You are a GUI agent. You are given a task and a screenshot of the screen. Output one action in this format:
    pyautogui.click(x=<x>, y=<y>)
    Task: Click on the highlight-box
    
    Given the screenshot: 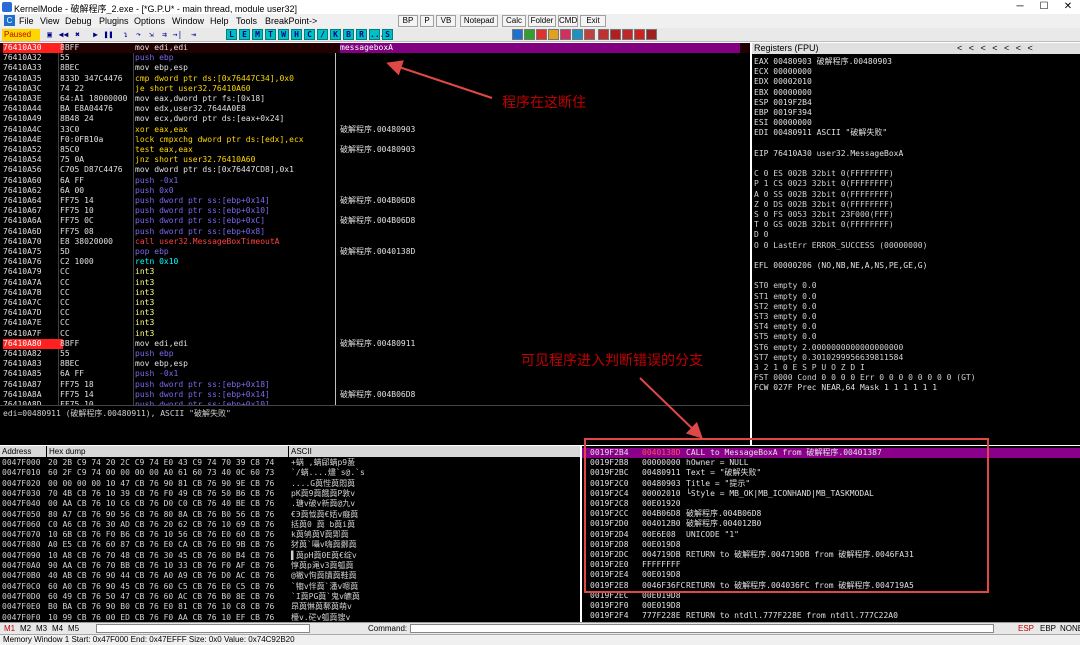 What is the action you would take?
    pyautogui.click(x=786, y=515)
    